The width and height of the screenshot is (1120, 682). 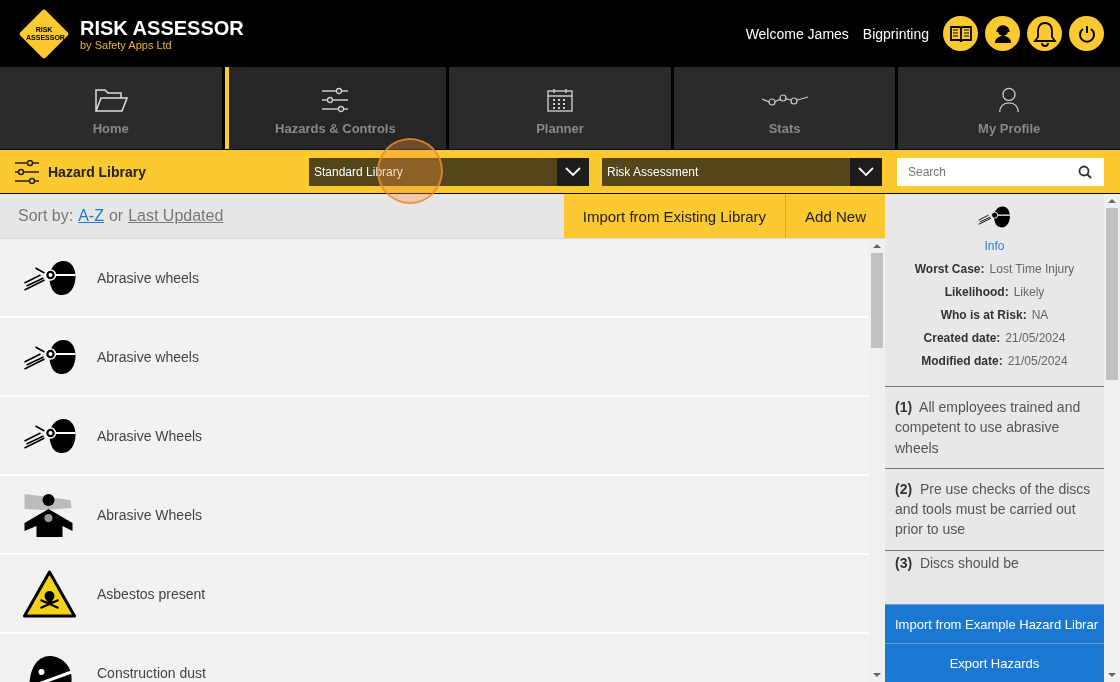 What do you see at coordinates (97, 171) in the screenshot?
I see `page-title: Hazard Library` at bounding box center [97, 171].